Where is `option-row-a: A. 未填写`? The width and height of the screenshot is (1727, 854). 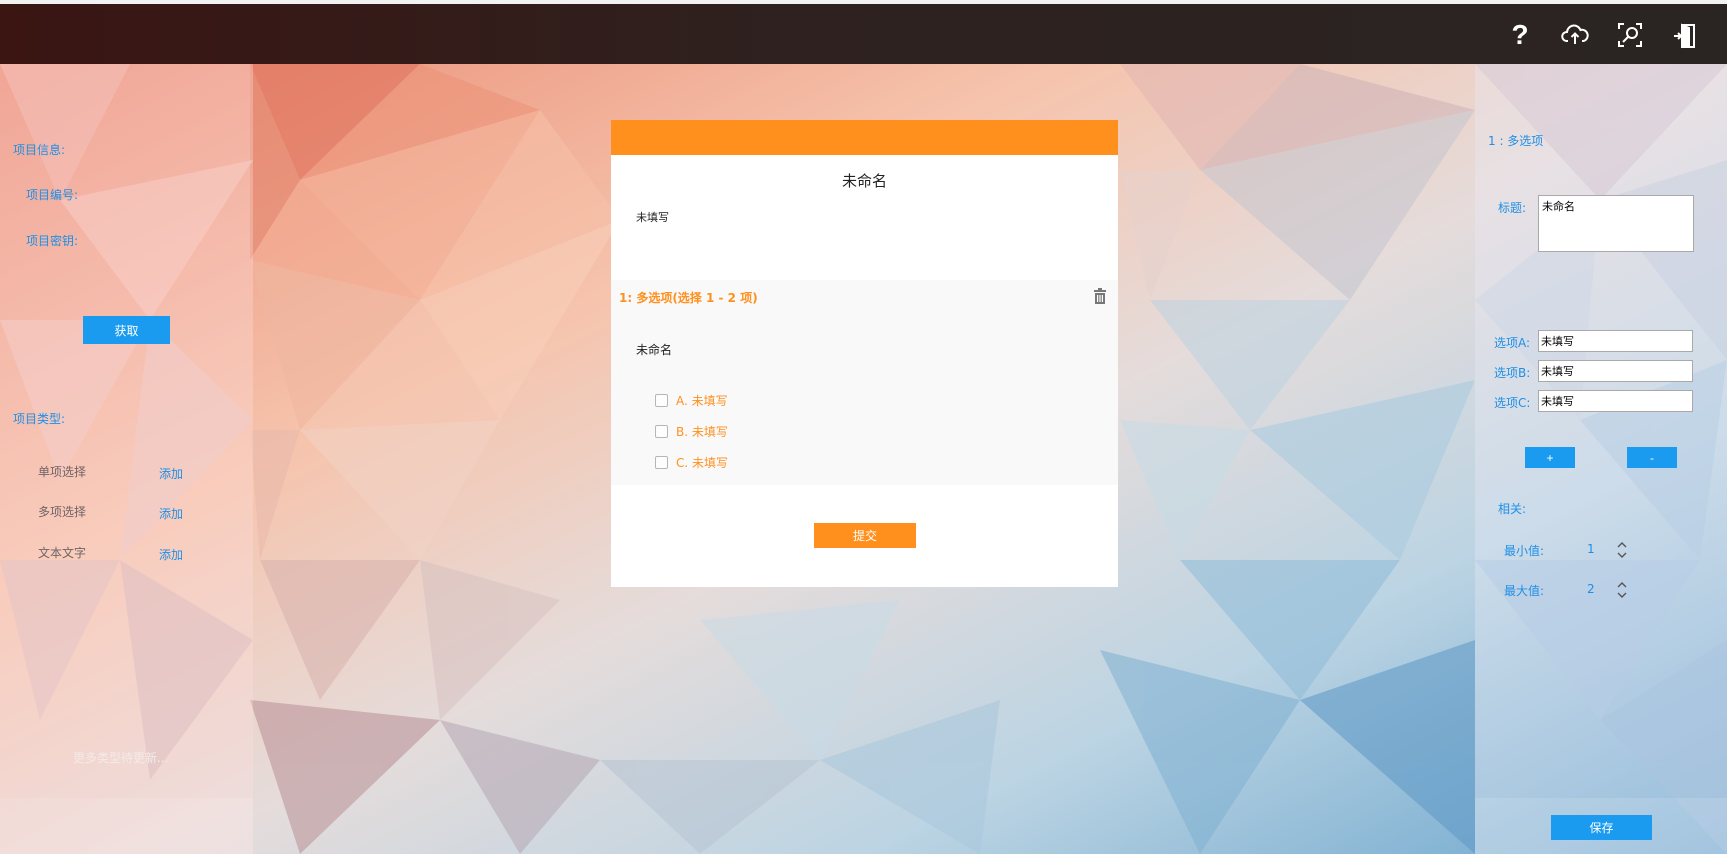
option-row-a: A. 未填写 is located at coordinates (691, 400).